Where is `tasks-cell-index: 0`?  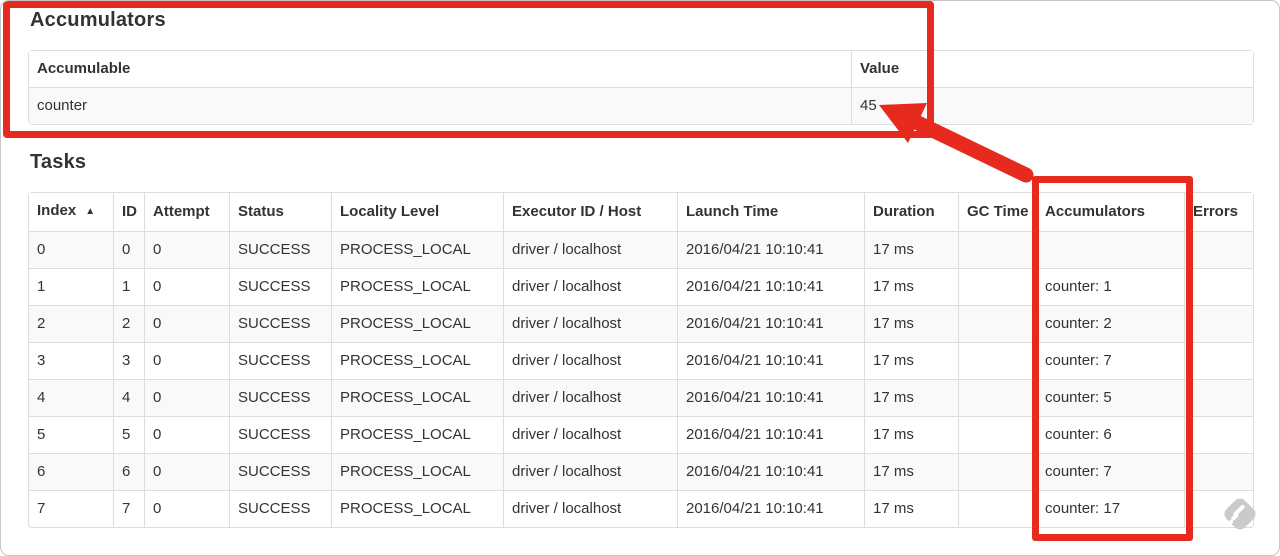
tasks-cell-index: 0 is located at coordinates (71, 249).